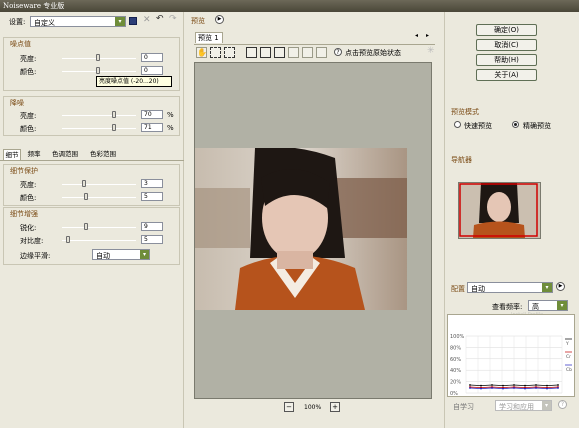 The width and height of the screenshot is (579, 428). Describe the element at coordinates (293, 52) in the screenshot. I see `layers-icon` at that location.